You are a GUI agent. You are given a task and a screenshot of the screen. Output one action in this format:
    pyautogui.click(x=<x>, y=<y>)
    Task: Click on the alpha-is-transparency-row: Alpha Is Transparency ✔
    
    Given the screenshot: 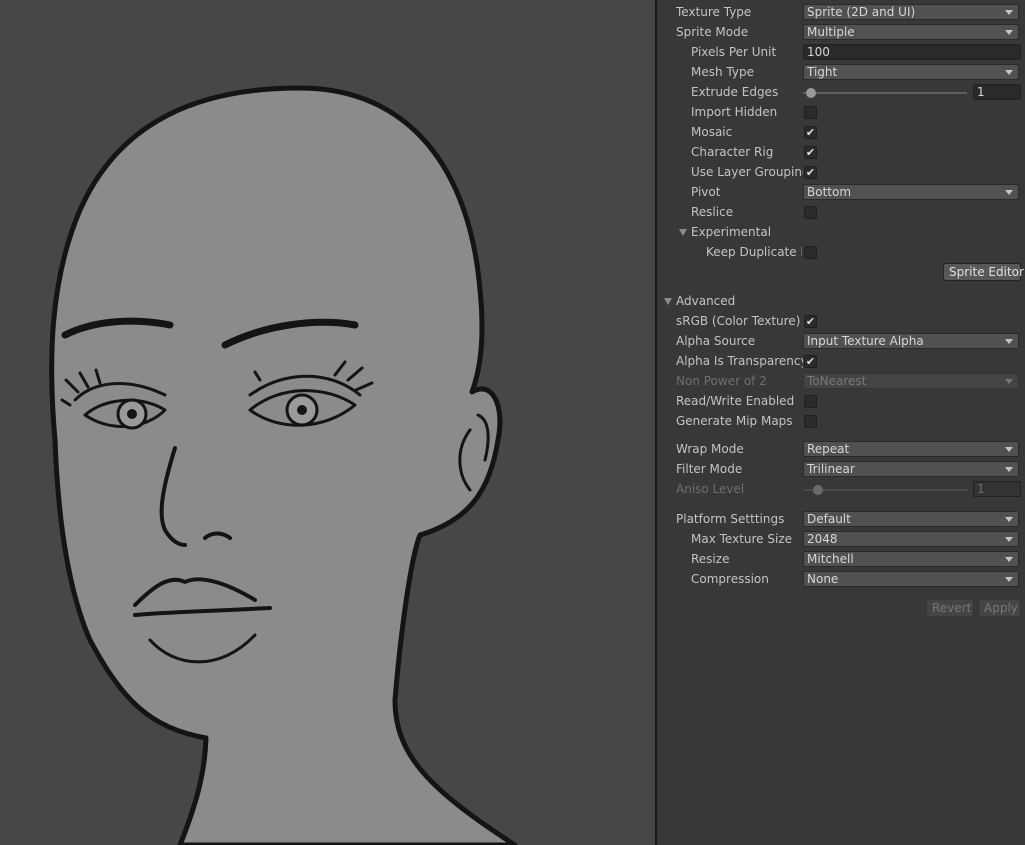 What is the action you would take?
    pyautogui.click(x=841, y=361)
    